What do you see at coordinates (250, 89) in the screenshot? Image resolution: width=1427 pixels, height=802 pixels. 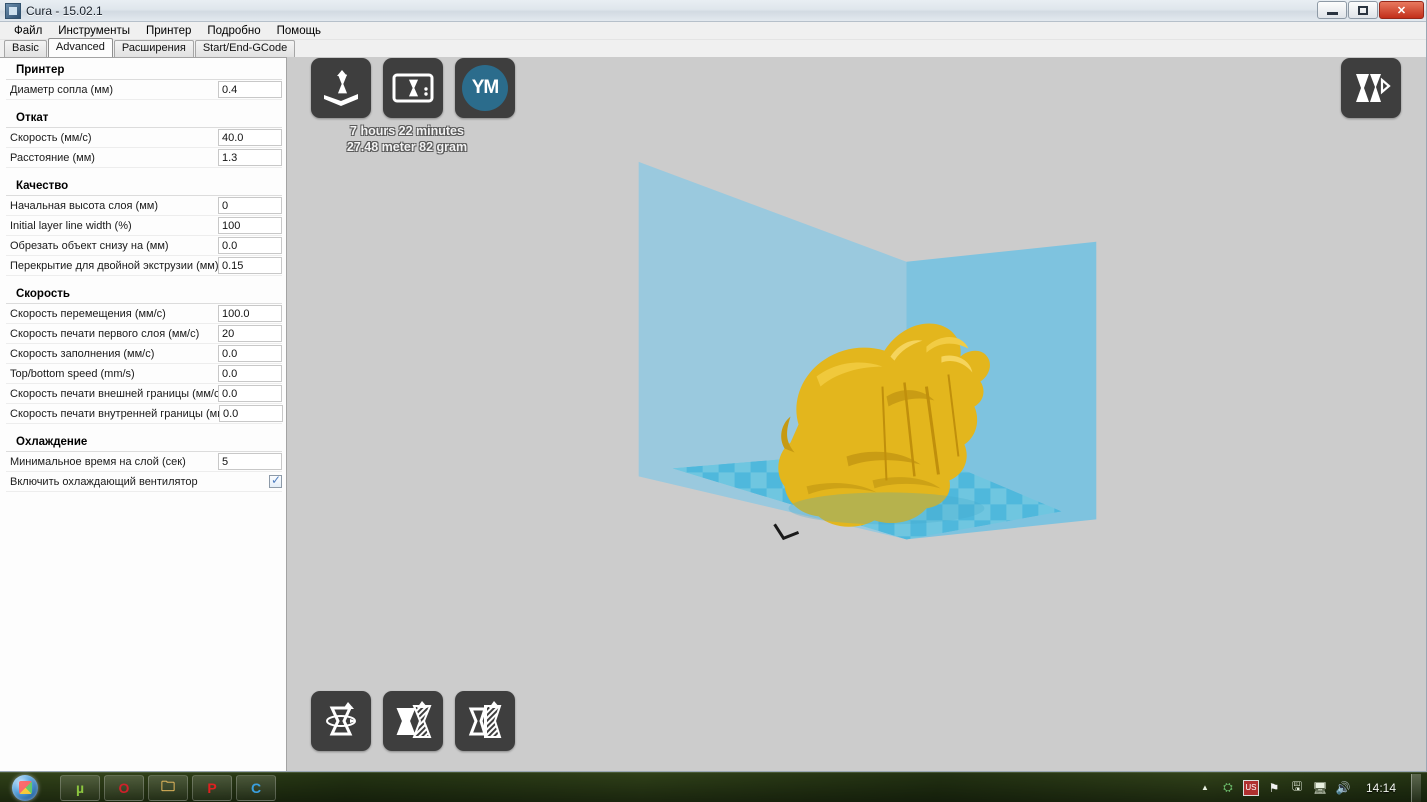 I see `setting-input-nozzle-size: 0.4` at bounding box center [250, 89].